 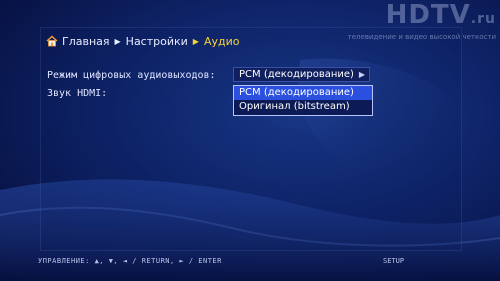 I want to click on breadcrumb-audio: Аудио, so click(x=221, y=41).